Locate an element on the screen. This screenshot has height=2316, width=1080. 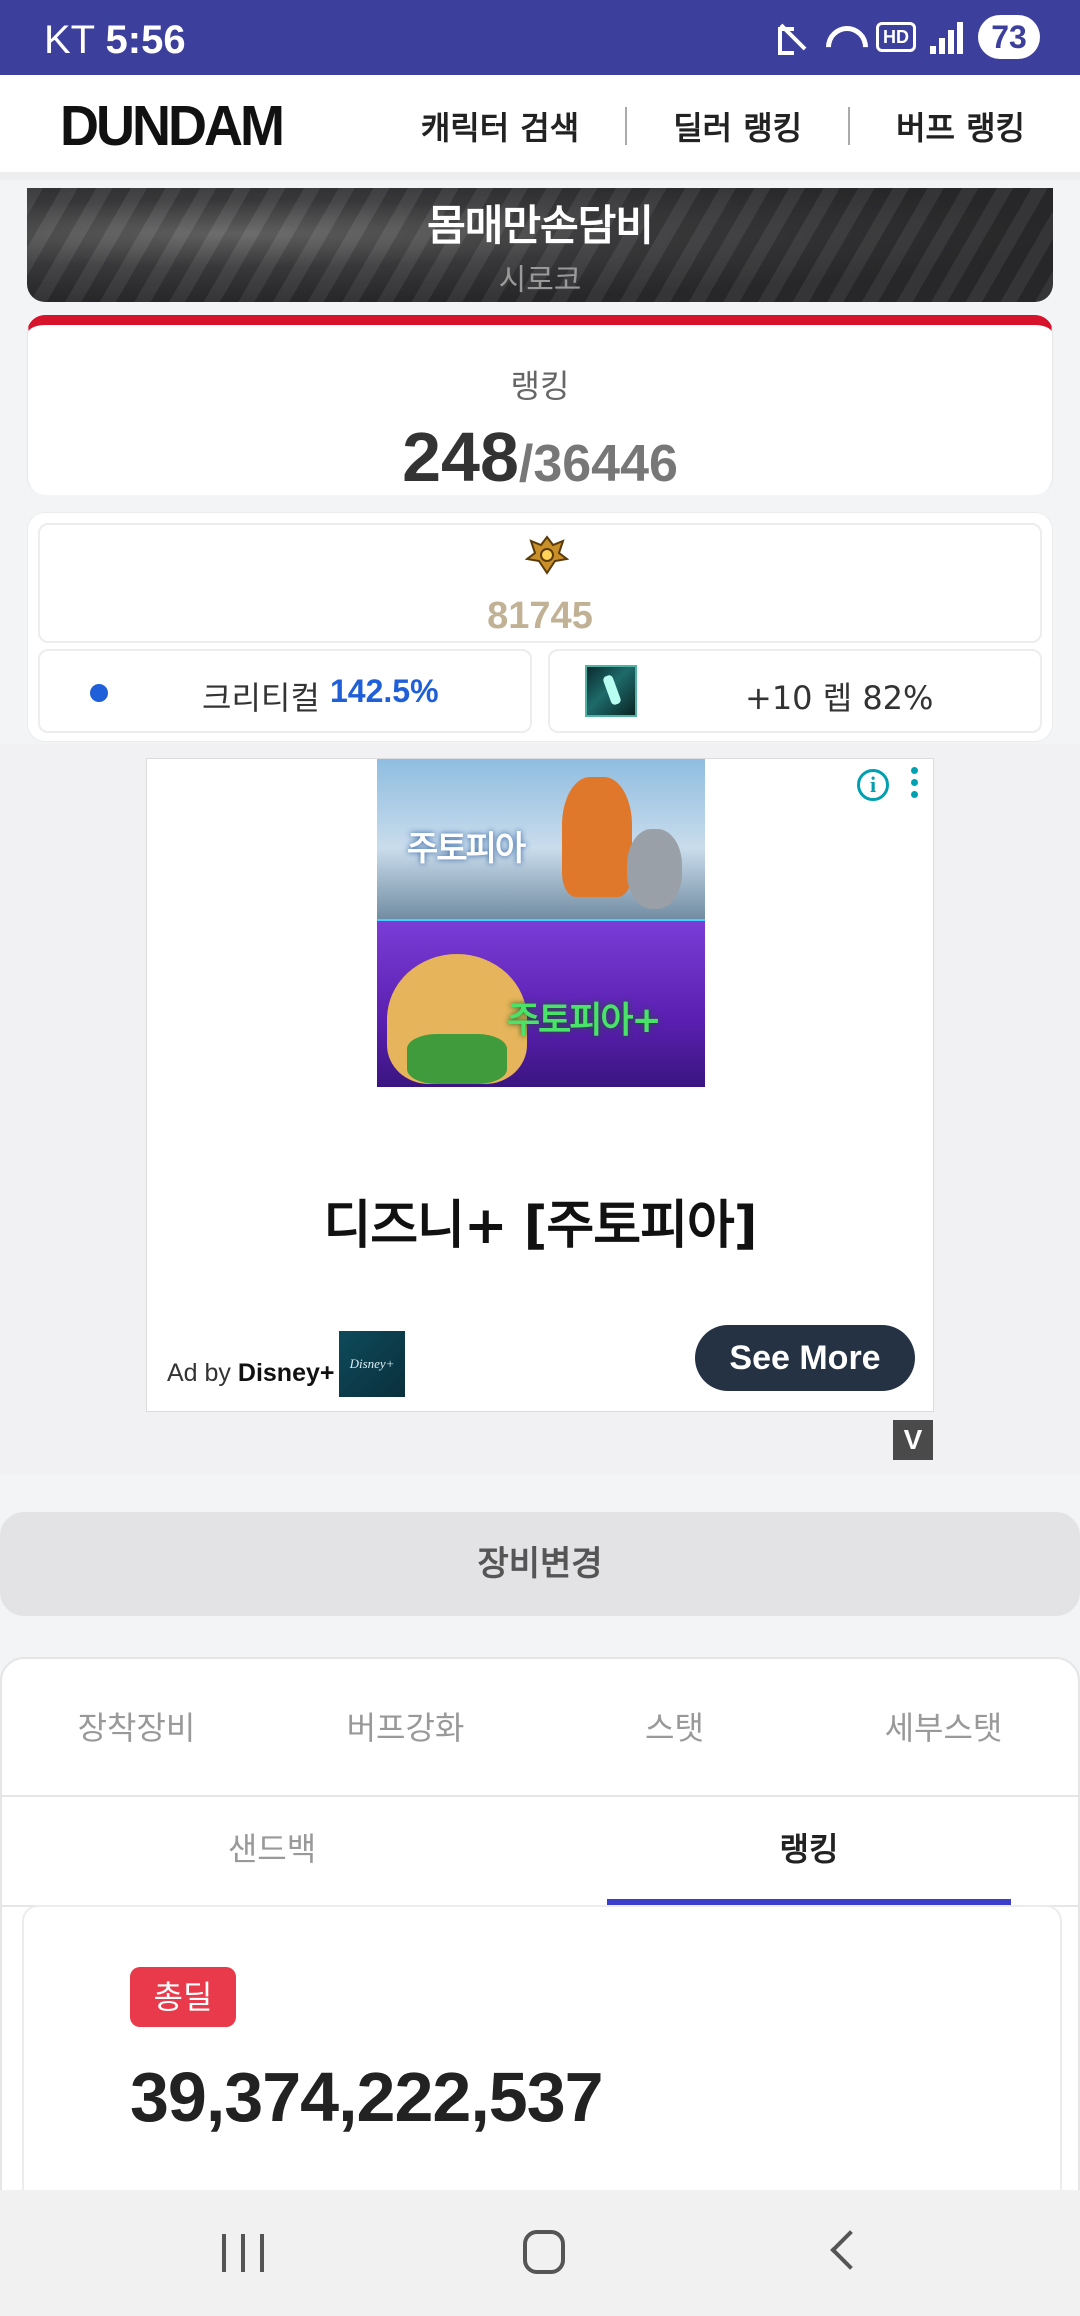
ad-by-prefix: Ad by is located at coordinates (199, 1373).